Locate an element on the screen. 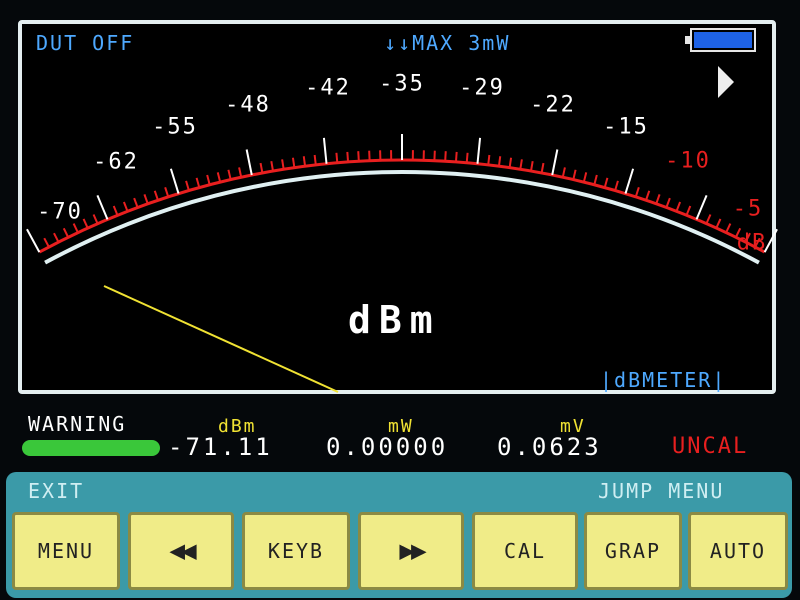  uncal-status: UNCAL is located at coordinates (710, 446).